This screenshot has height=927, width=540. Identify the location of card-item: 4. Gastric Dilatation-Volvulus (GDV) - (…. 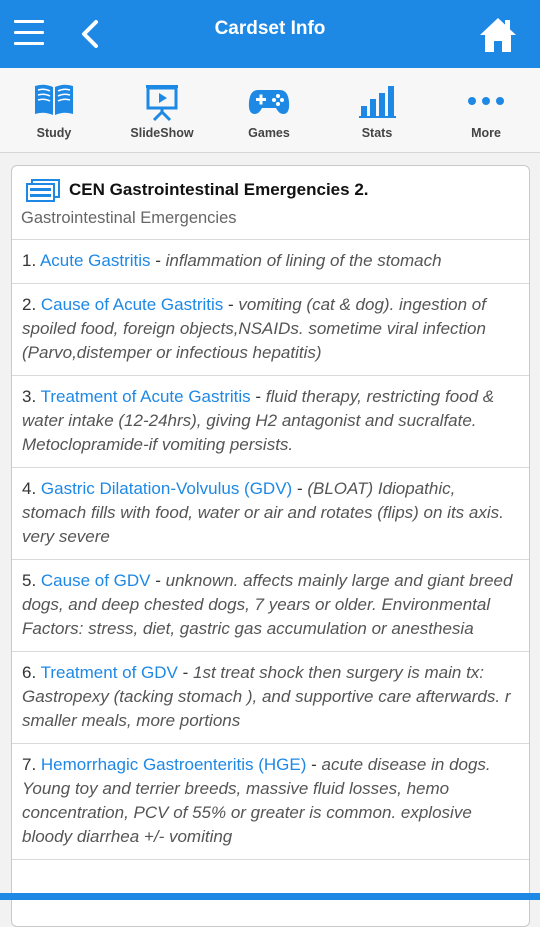
(270, 514).